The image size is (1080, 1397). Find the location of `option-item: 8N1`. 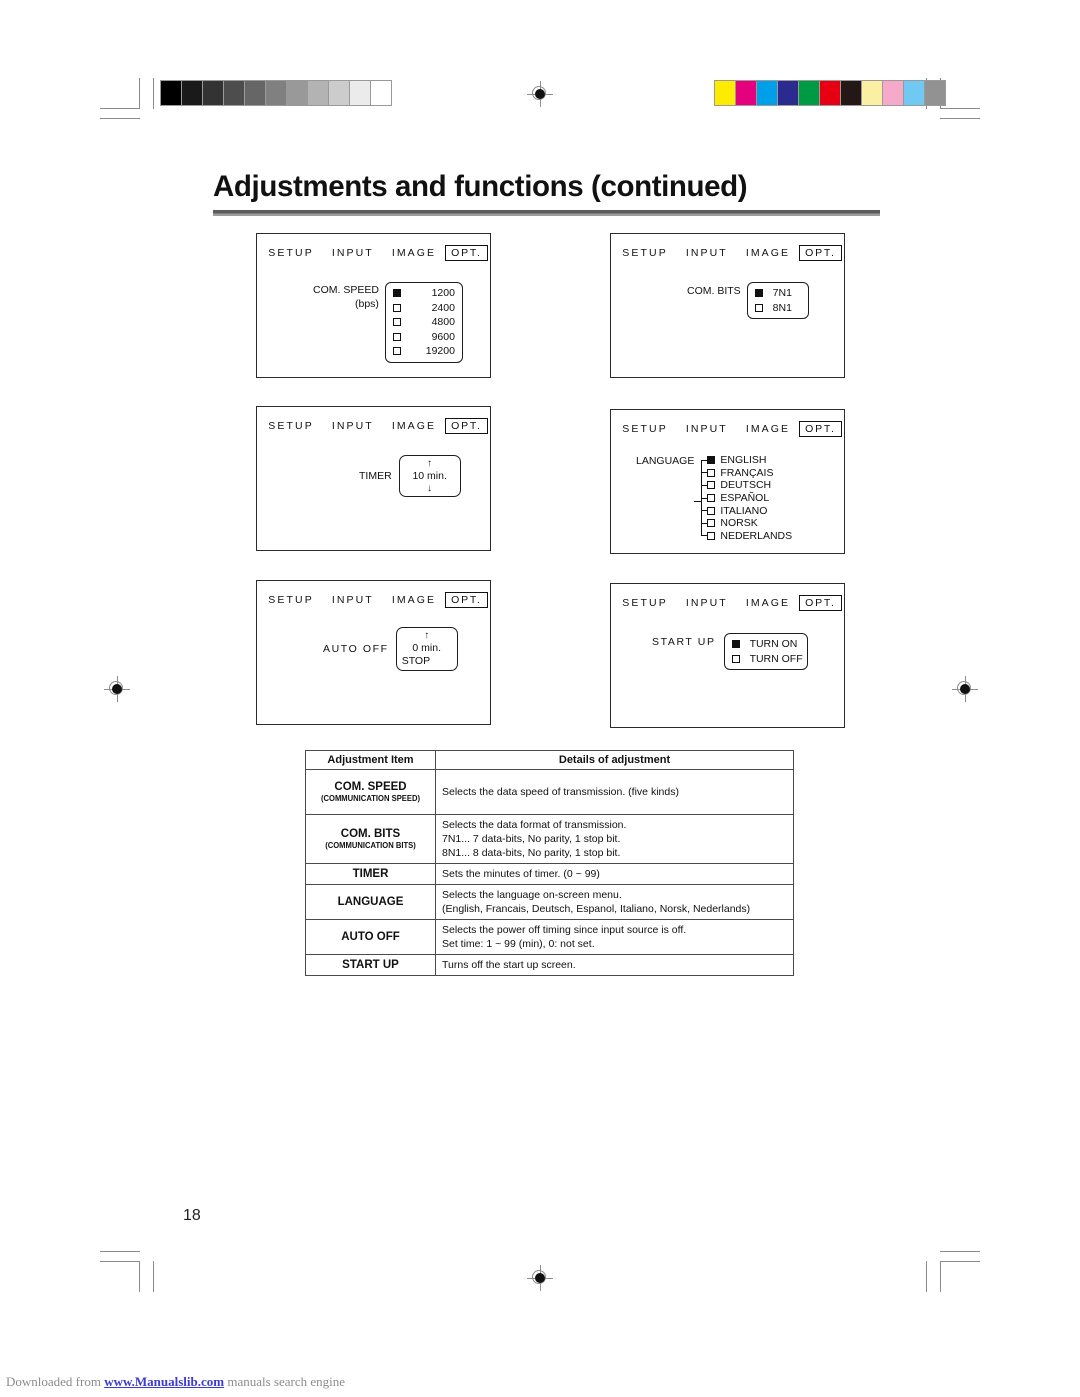

option-item: 8N1 is located at coordinates (777, 308).